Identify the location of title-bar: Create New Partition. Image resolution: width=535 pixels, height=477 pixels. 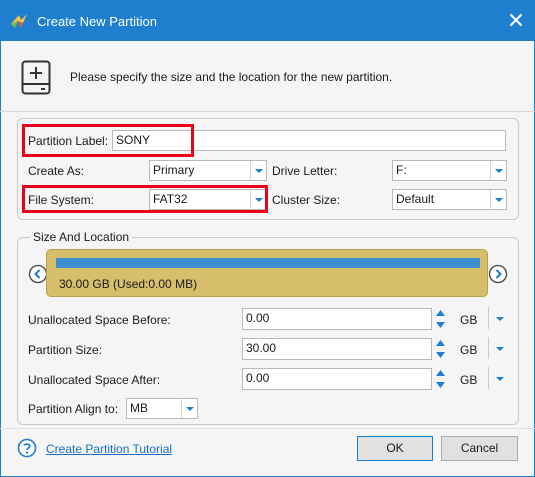
(267, 20).